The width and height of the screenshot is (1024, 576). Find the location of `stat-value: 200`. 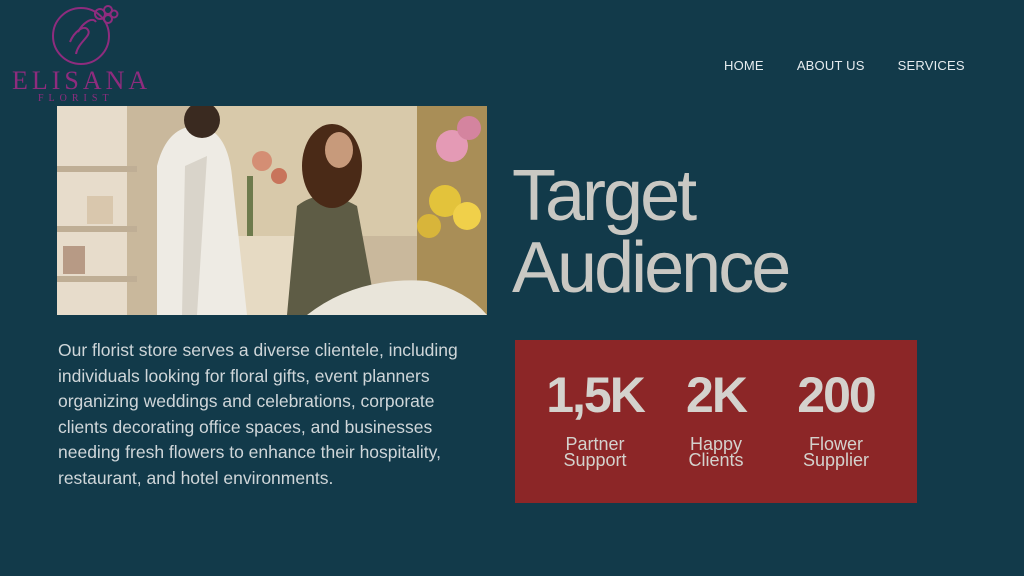

stat-value: 200 is located at coordinates (836, 395).